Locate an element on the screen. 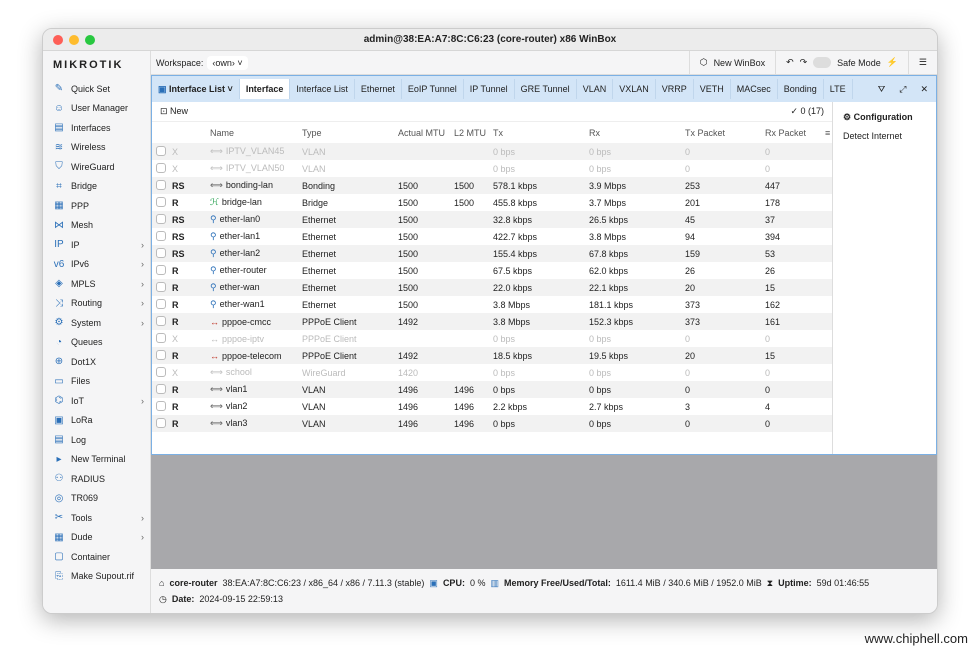 The width and height of the screenshot is (980, 670). sidebar-item-system: ⚙ System › is located at coordinates (96, 323).